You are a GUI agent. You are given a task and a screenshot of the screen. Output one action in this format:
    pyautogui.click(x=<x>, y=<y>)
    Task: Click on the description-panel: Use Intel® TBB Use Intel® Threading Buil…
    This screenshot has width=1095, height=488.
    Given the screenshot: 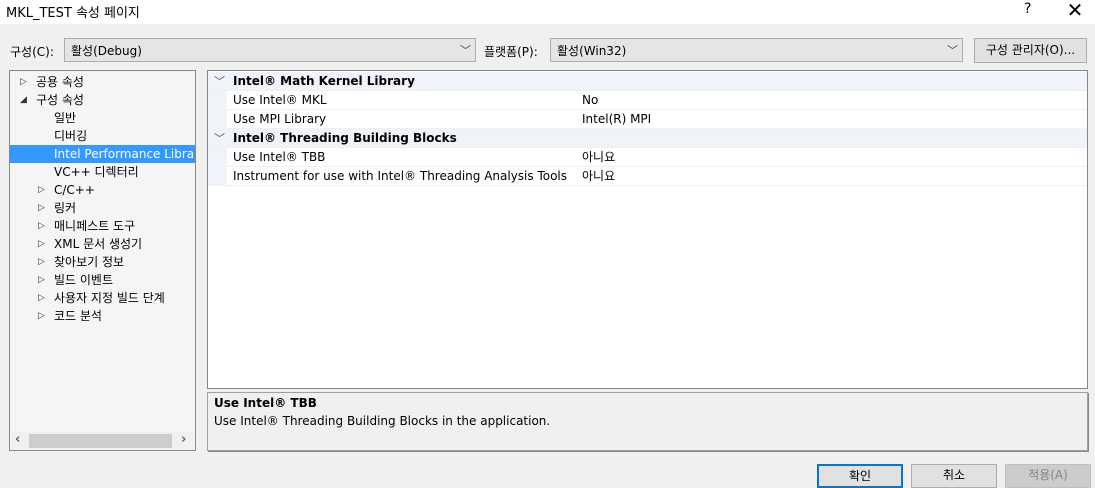 What is the action you would take?
    pyautogui.click(x=647, y=421)
    